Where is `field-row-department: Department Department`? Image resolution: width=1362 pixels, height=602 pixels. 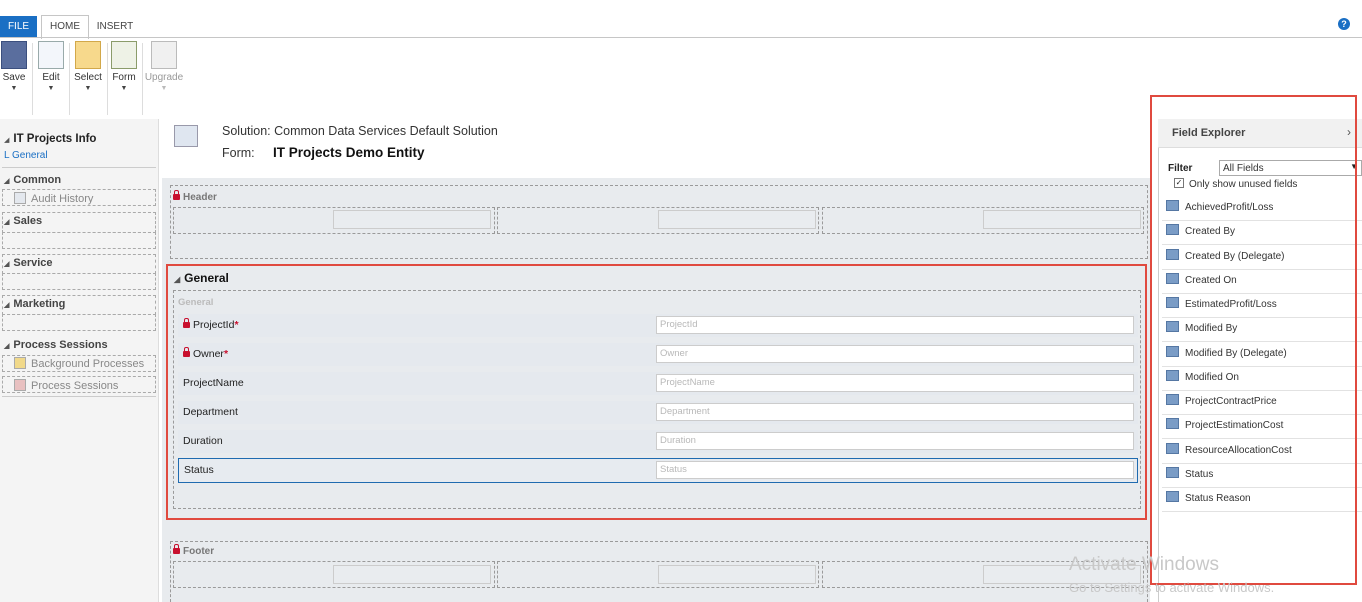 field-row-department: Department Department is located at coordinates (658, 412).